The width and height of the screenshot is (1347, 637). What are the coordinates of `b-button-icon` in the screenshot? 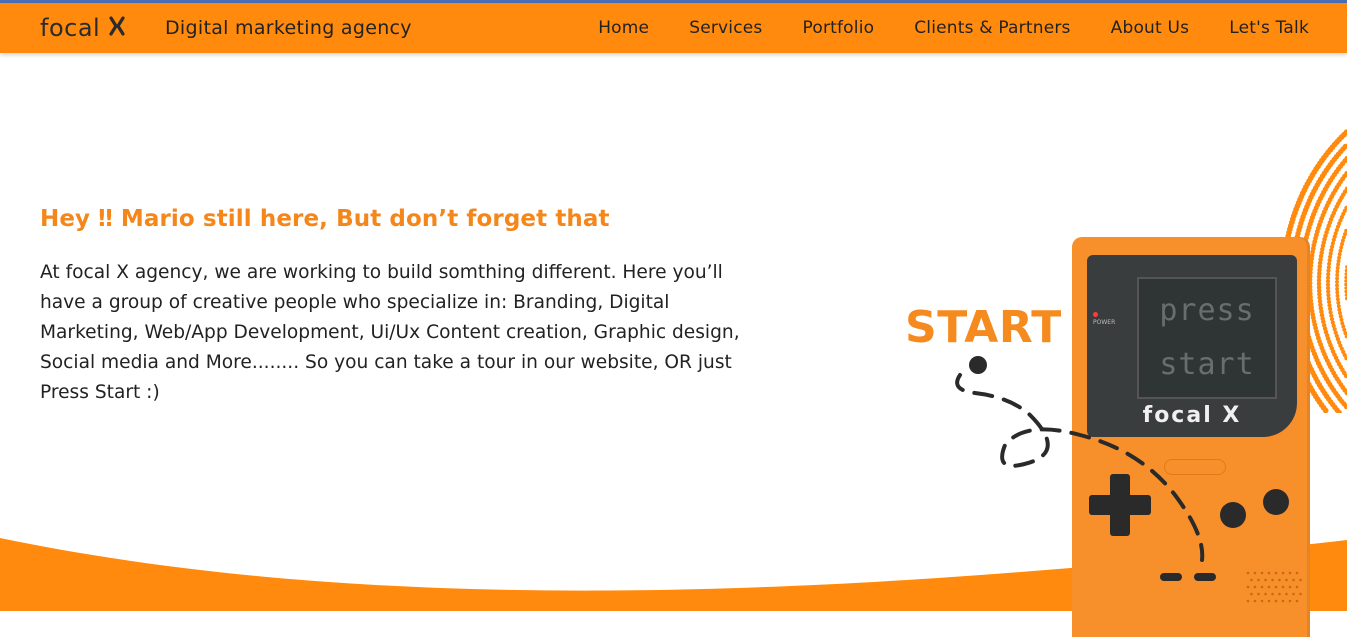 It's located at (1233, 515).